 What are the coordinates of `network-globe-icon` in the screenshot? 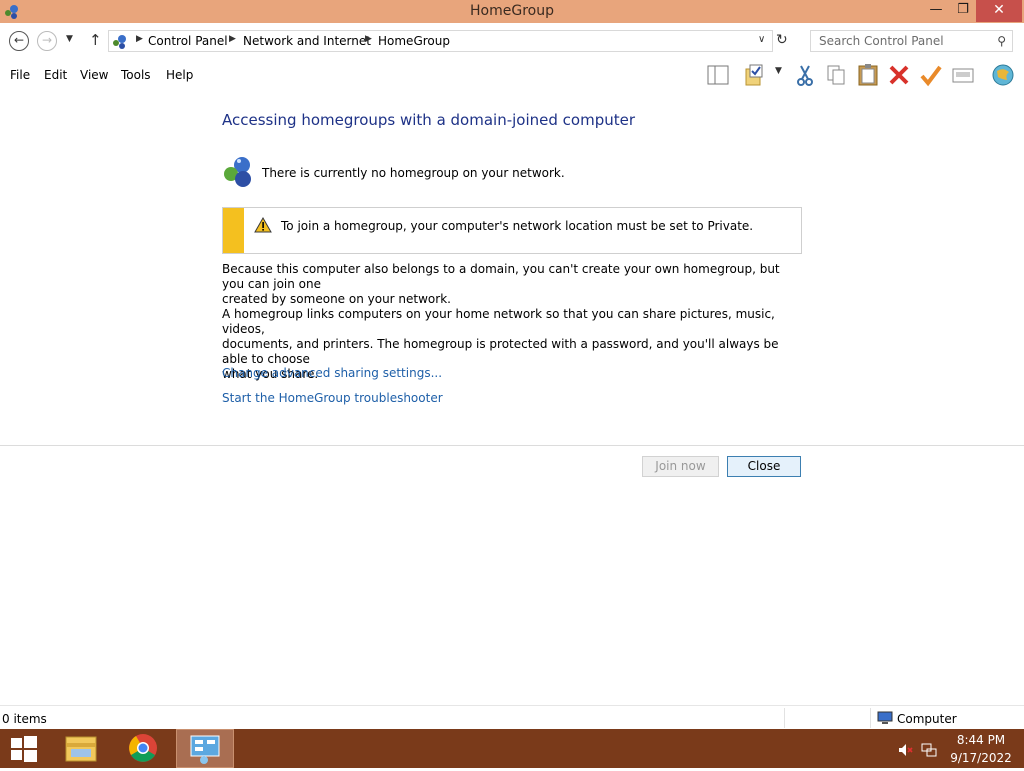 It's located at (120, 43).